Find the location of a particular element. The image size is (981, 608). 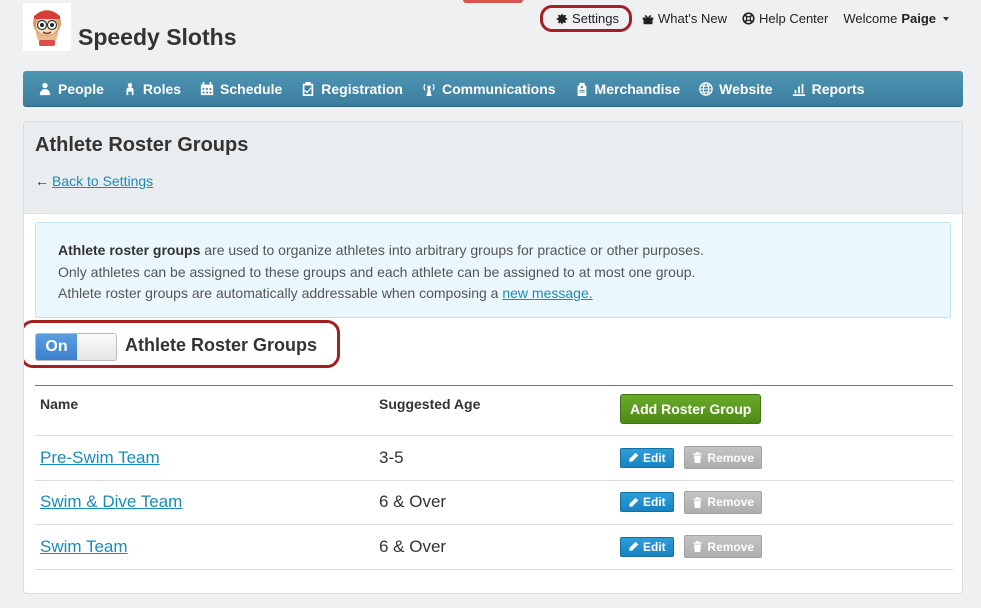

back-to-settings-link: Back to Settings is located at coordinates (102, 181).